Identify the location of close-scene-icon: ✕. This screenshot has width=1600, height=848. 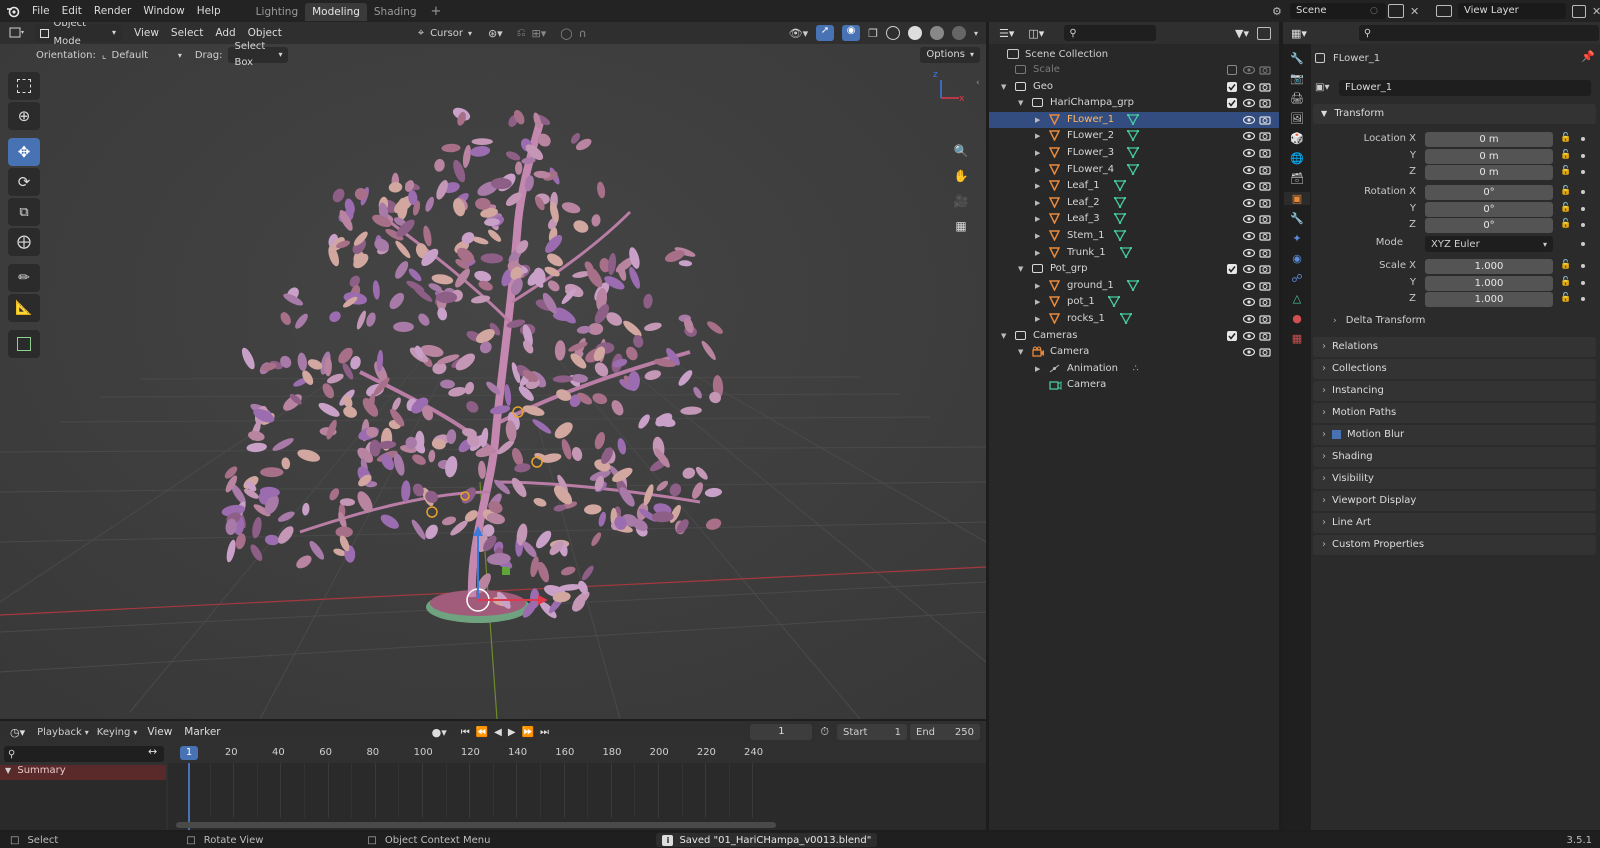
(1414, 11).